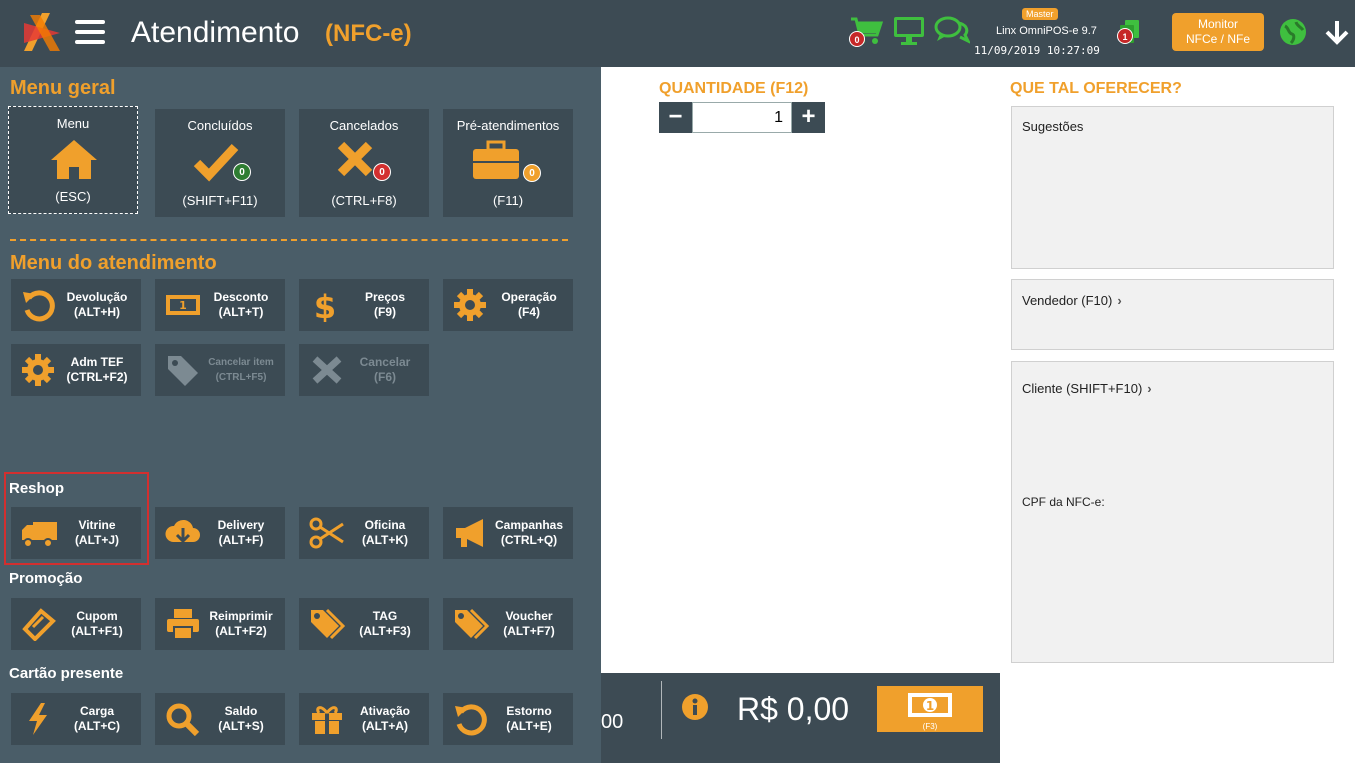 The height and width of the screenshot is (763, 1355). I want to click on oficina-label: Oficina (ALT+K), so click(385, 532).